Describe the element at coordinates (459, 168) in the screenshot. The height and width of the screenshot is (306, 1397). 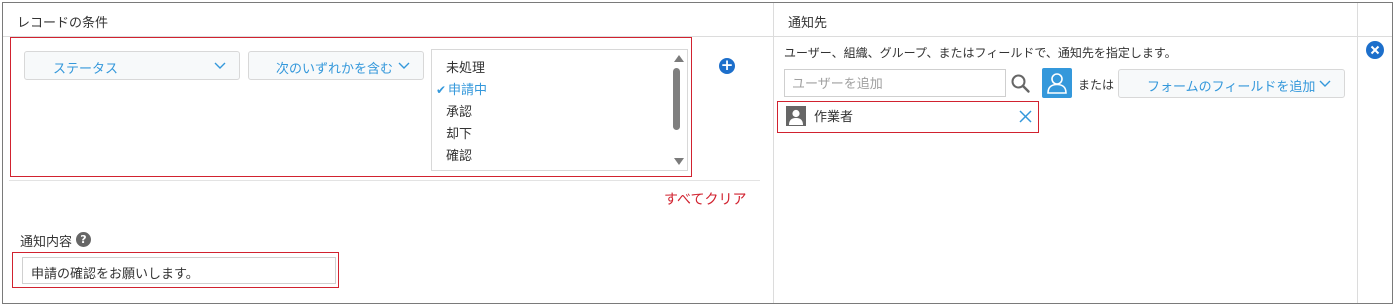
I see `option-item: 結算` at that location.